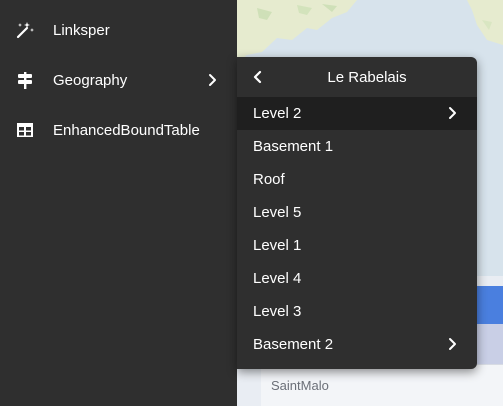 The width and height of the screenshot is (503, 406). I want to click on submenu-item-level-2: Level 2, so click(357, 113).